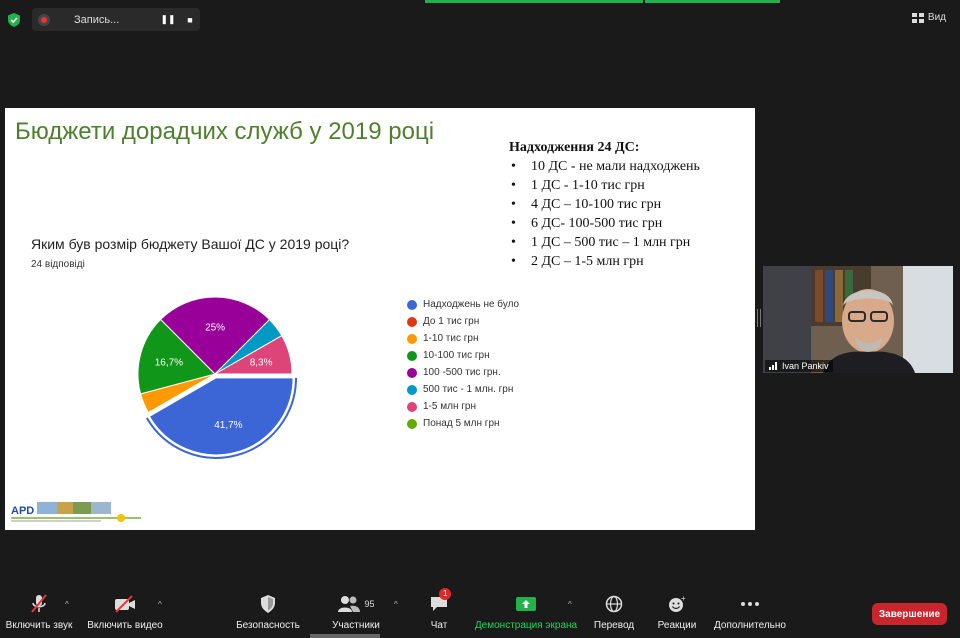 The height and width of the screenshot is (638, 960). I want to click on participants-count: 95, so click(369, 604).